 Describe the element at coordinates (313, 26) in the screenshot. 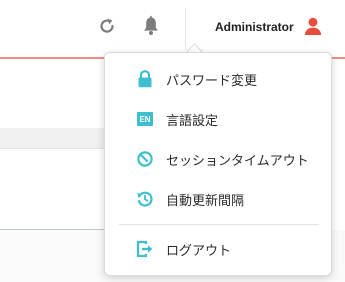

I see `user-icon` at that location.